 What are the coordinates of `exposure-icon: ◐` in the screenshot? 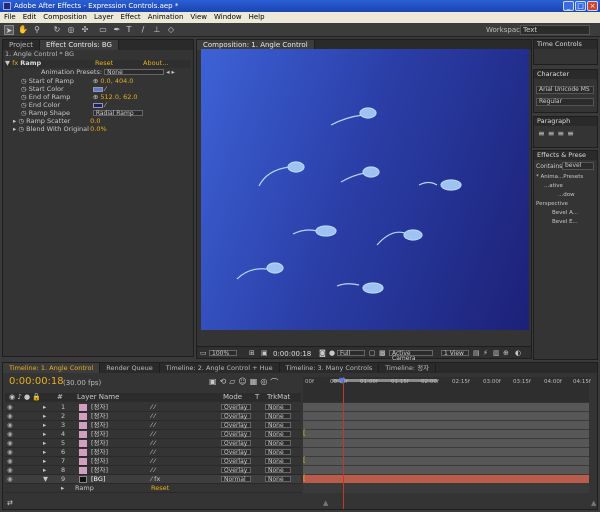 It's located at (518, 353).